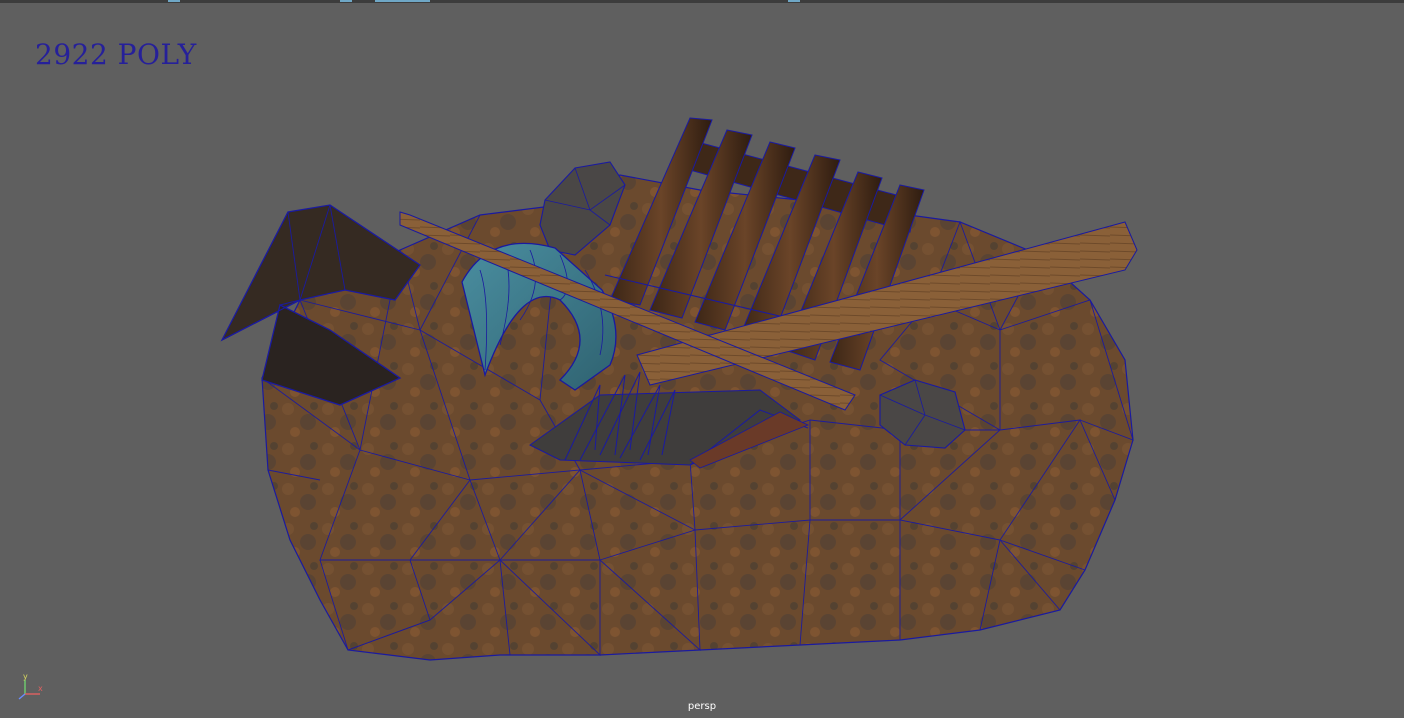  I want to click on poly-count-label: 2922 POLY, so click(116, 54).